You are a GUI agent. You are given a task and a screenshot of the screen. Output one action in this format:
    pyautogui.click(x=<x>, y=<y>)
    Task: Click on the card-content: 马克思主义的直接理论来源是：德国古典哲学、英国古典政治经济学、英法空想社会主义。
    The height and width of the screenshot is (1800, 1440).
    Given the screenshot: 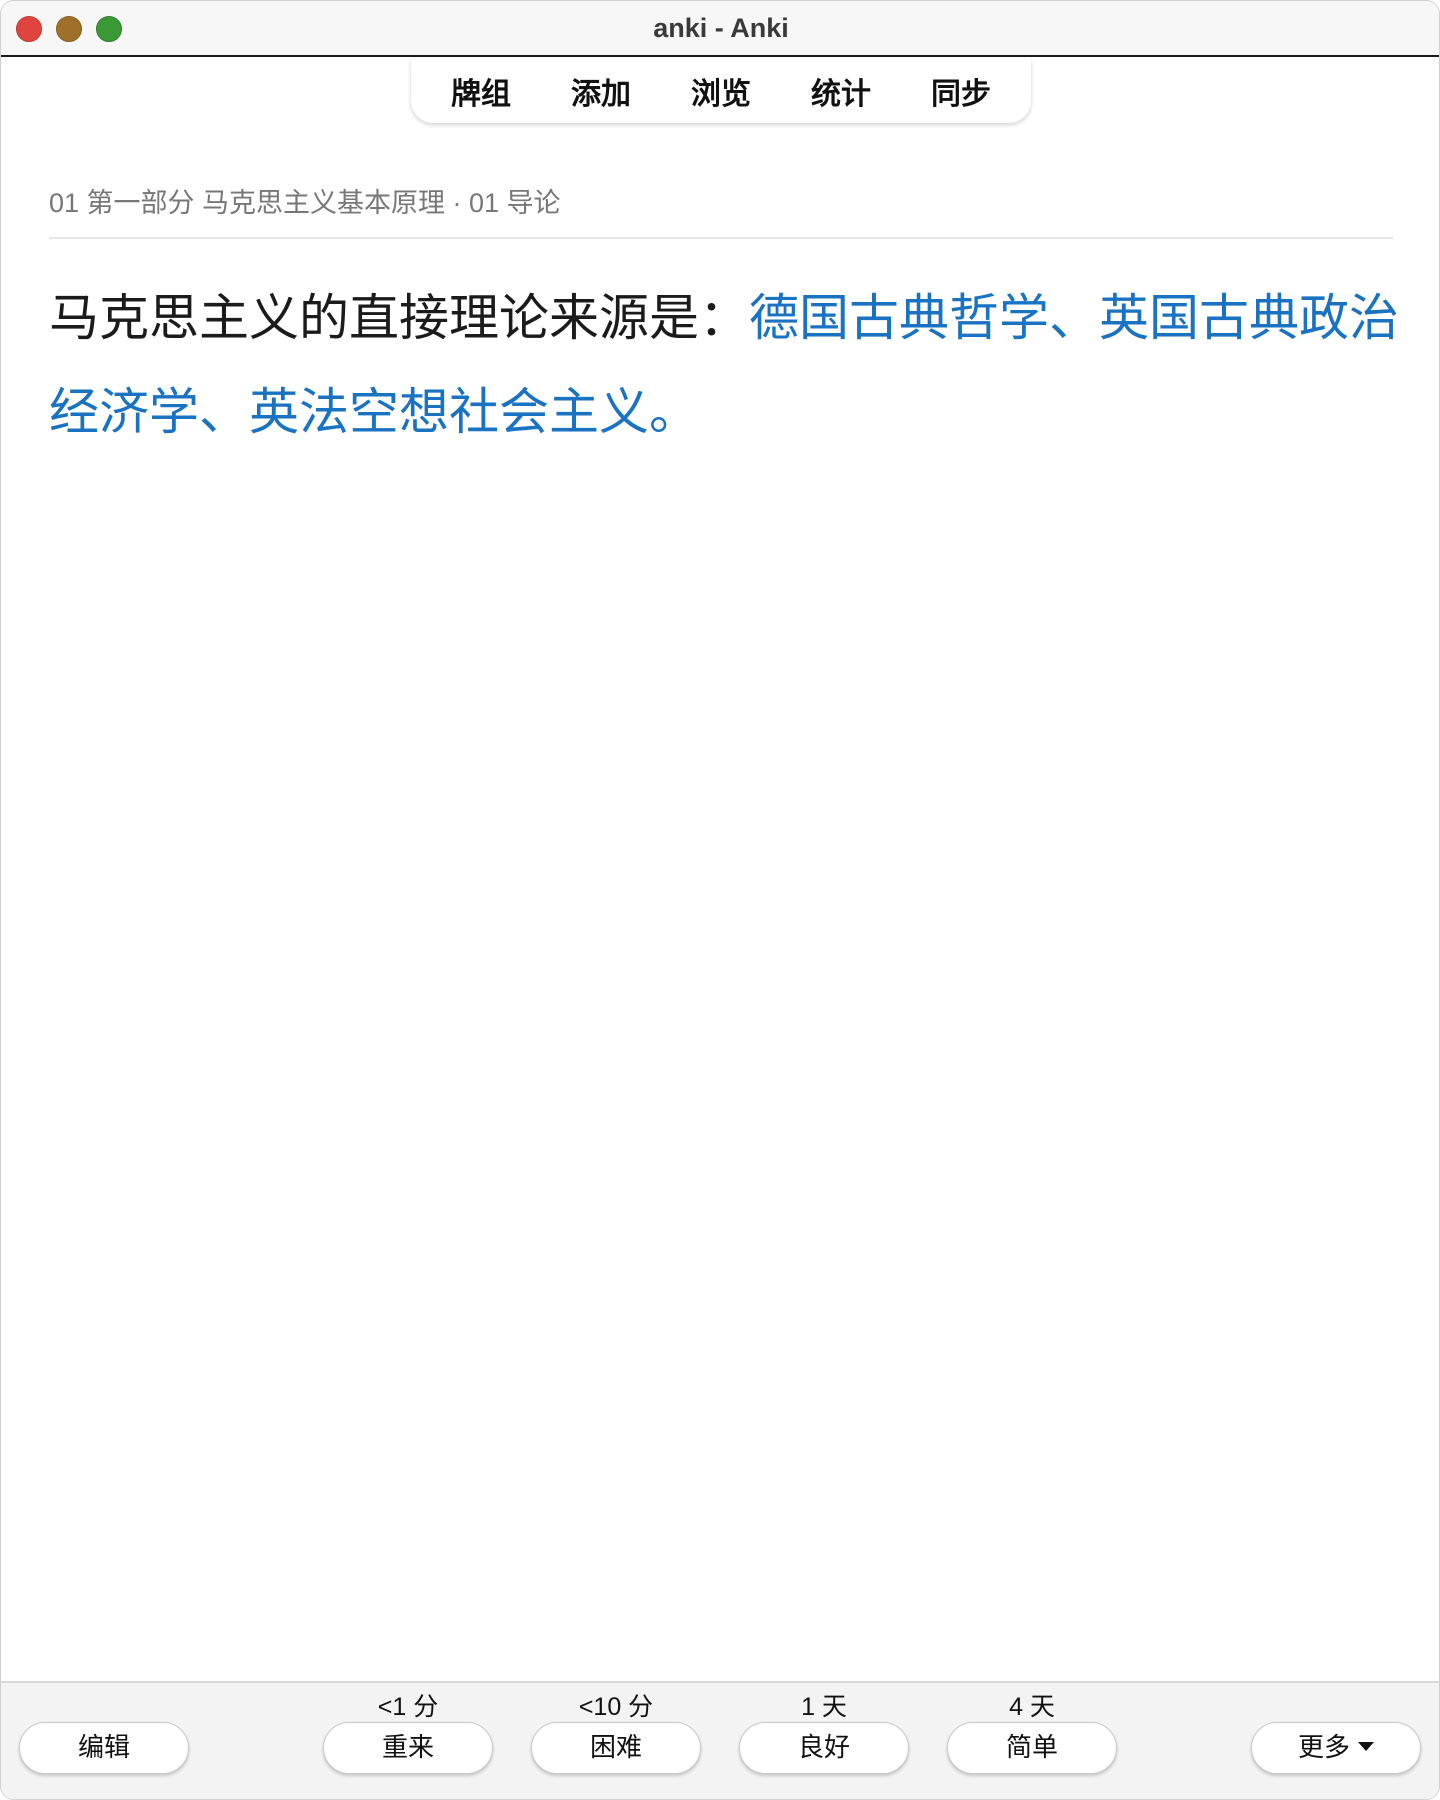 What is the action you would take?
    pyautogui.click(x=725, y=365)
    